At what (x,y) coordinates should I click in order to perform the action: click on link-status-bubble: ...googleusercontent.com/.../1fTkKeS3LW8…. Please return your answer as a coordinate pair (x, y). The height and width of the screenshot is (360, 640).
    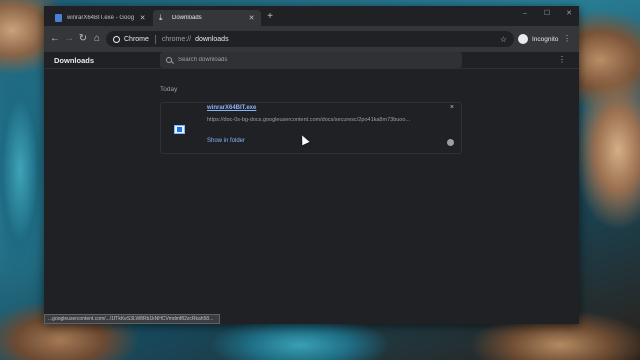
    Looking at the image, I should click on (132, 319).